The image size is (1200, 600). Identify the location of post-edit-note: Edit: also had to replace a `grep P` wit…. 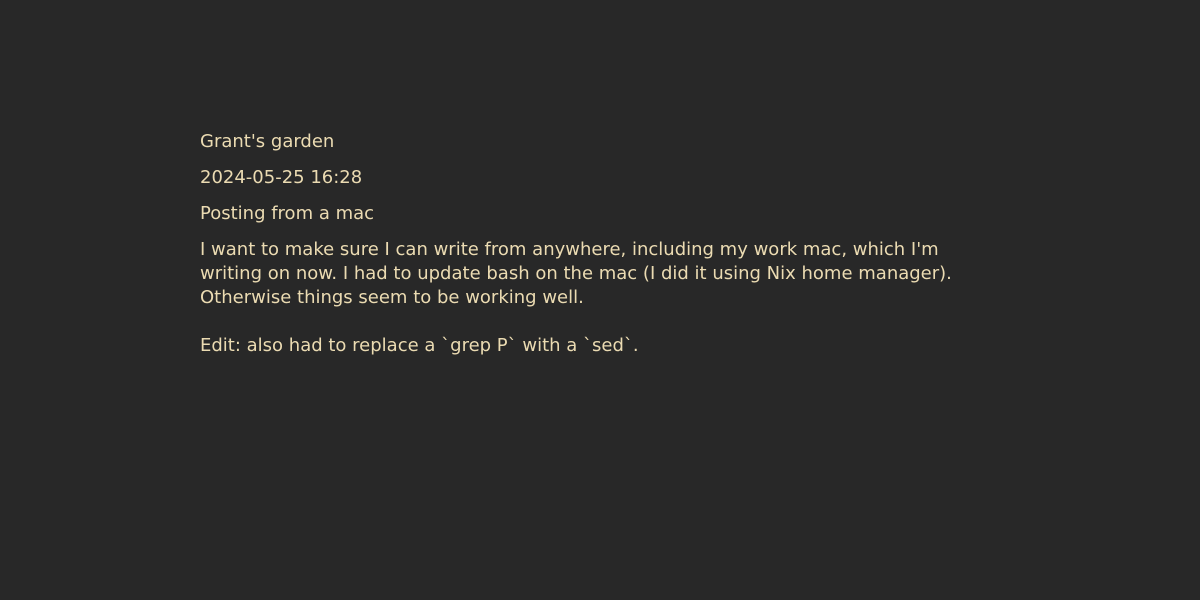
(419, 345).